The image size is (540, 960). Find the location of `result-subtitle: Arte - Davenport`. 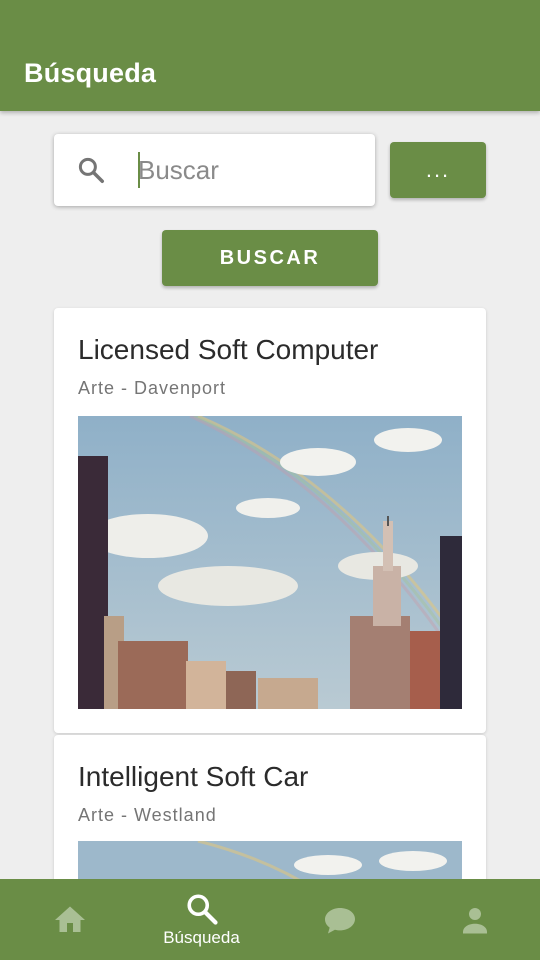

result-subtitle: Arte - Davenport is located at coordinates (152, 388).